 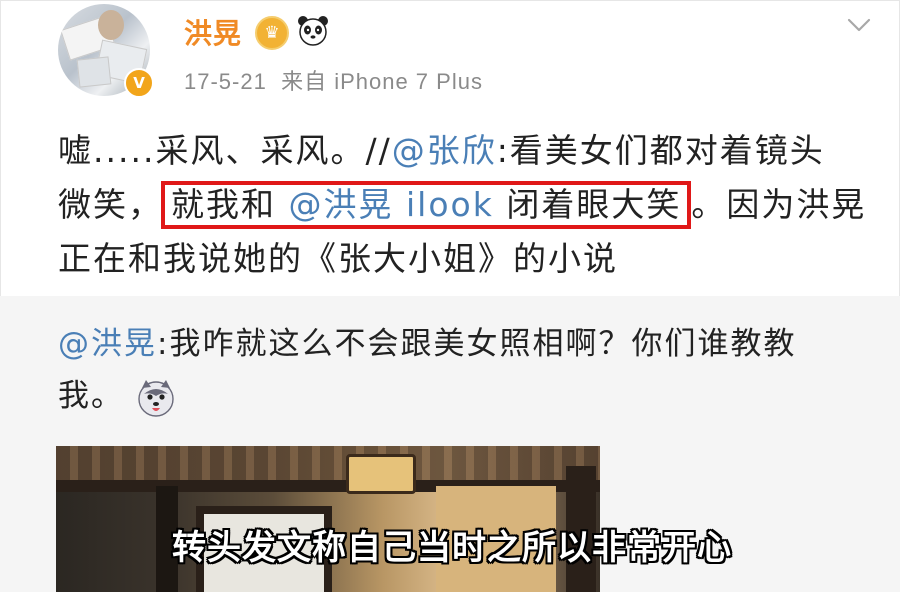 I want to click on mention-link: @洪晃, so click(x=107, y=344).